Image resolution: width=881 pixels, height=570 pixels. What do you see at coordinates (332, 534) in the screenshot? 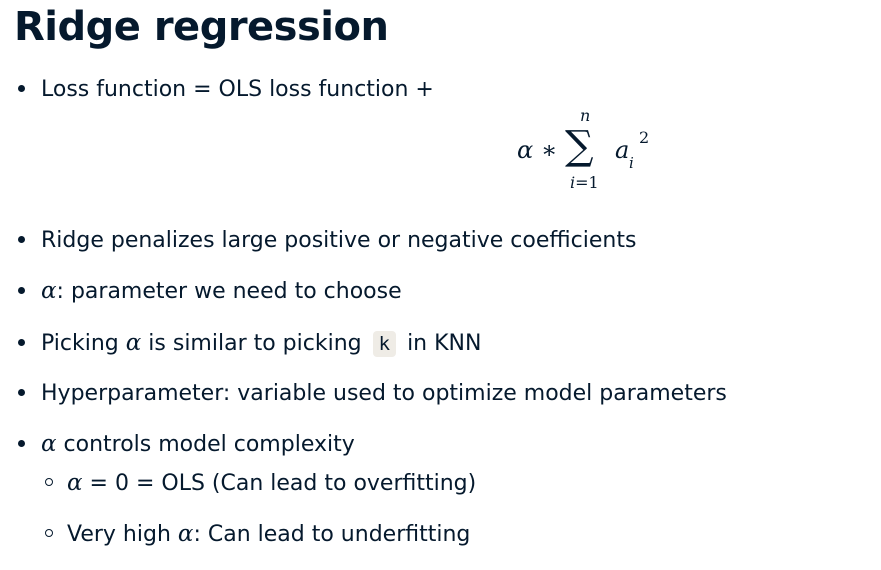
I see `high-alpha-suffix: : Can lead to underfitting` at bounding box center [332, 534].